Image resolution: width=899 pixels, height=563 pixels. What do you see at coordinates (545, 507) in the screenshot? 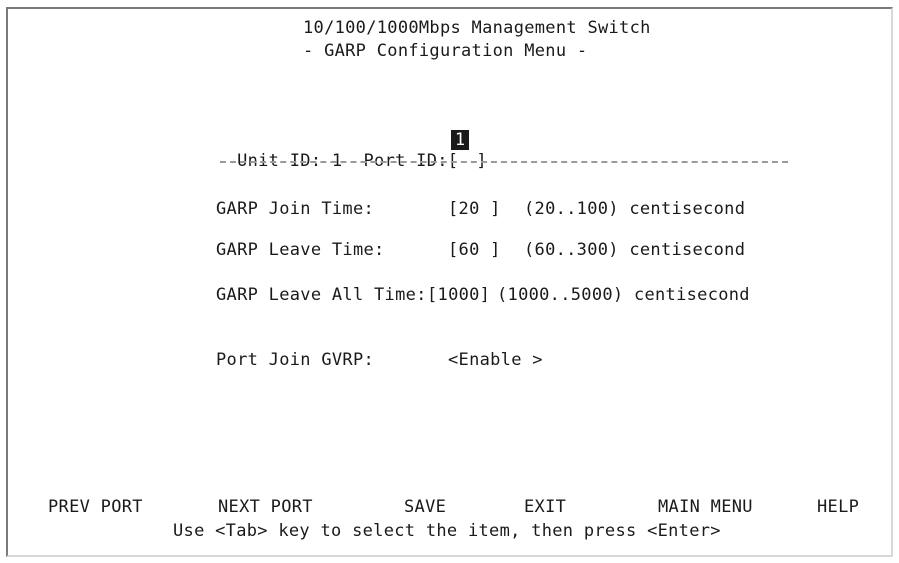
I see `exit-button: EXIT` at bounding box center [545, 507].